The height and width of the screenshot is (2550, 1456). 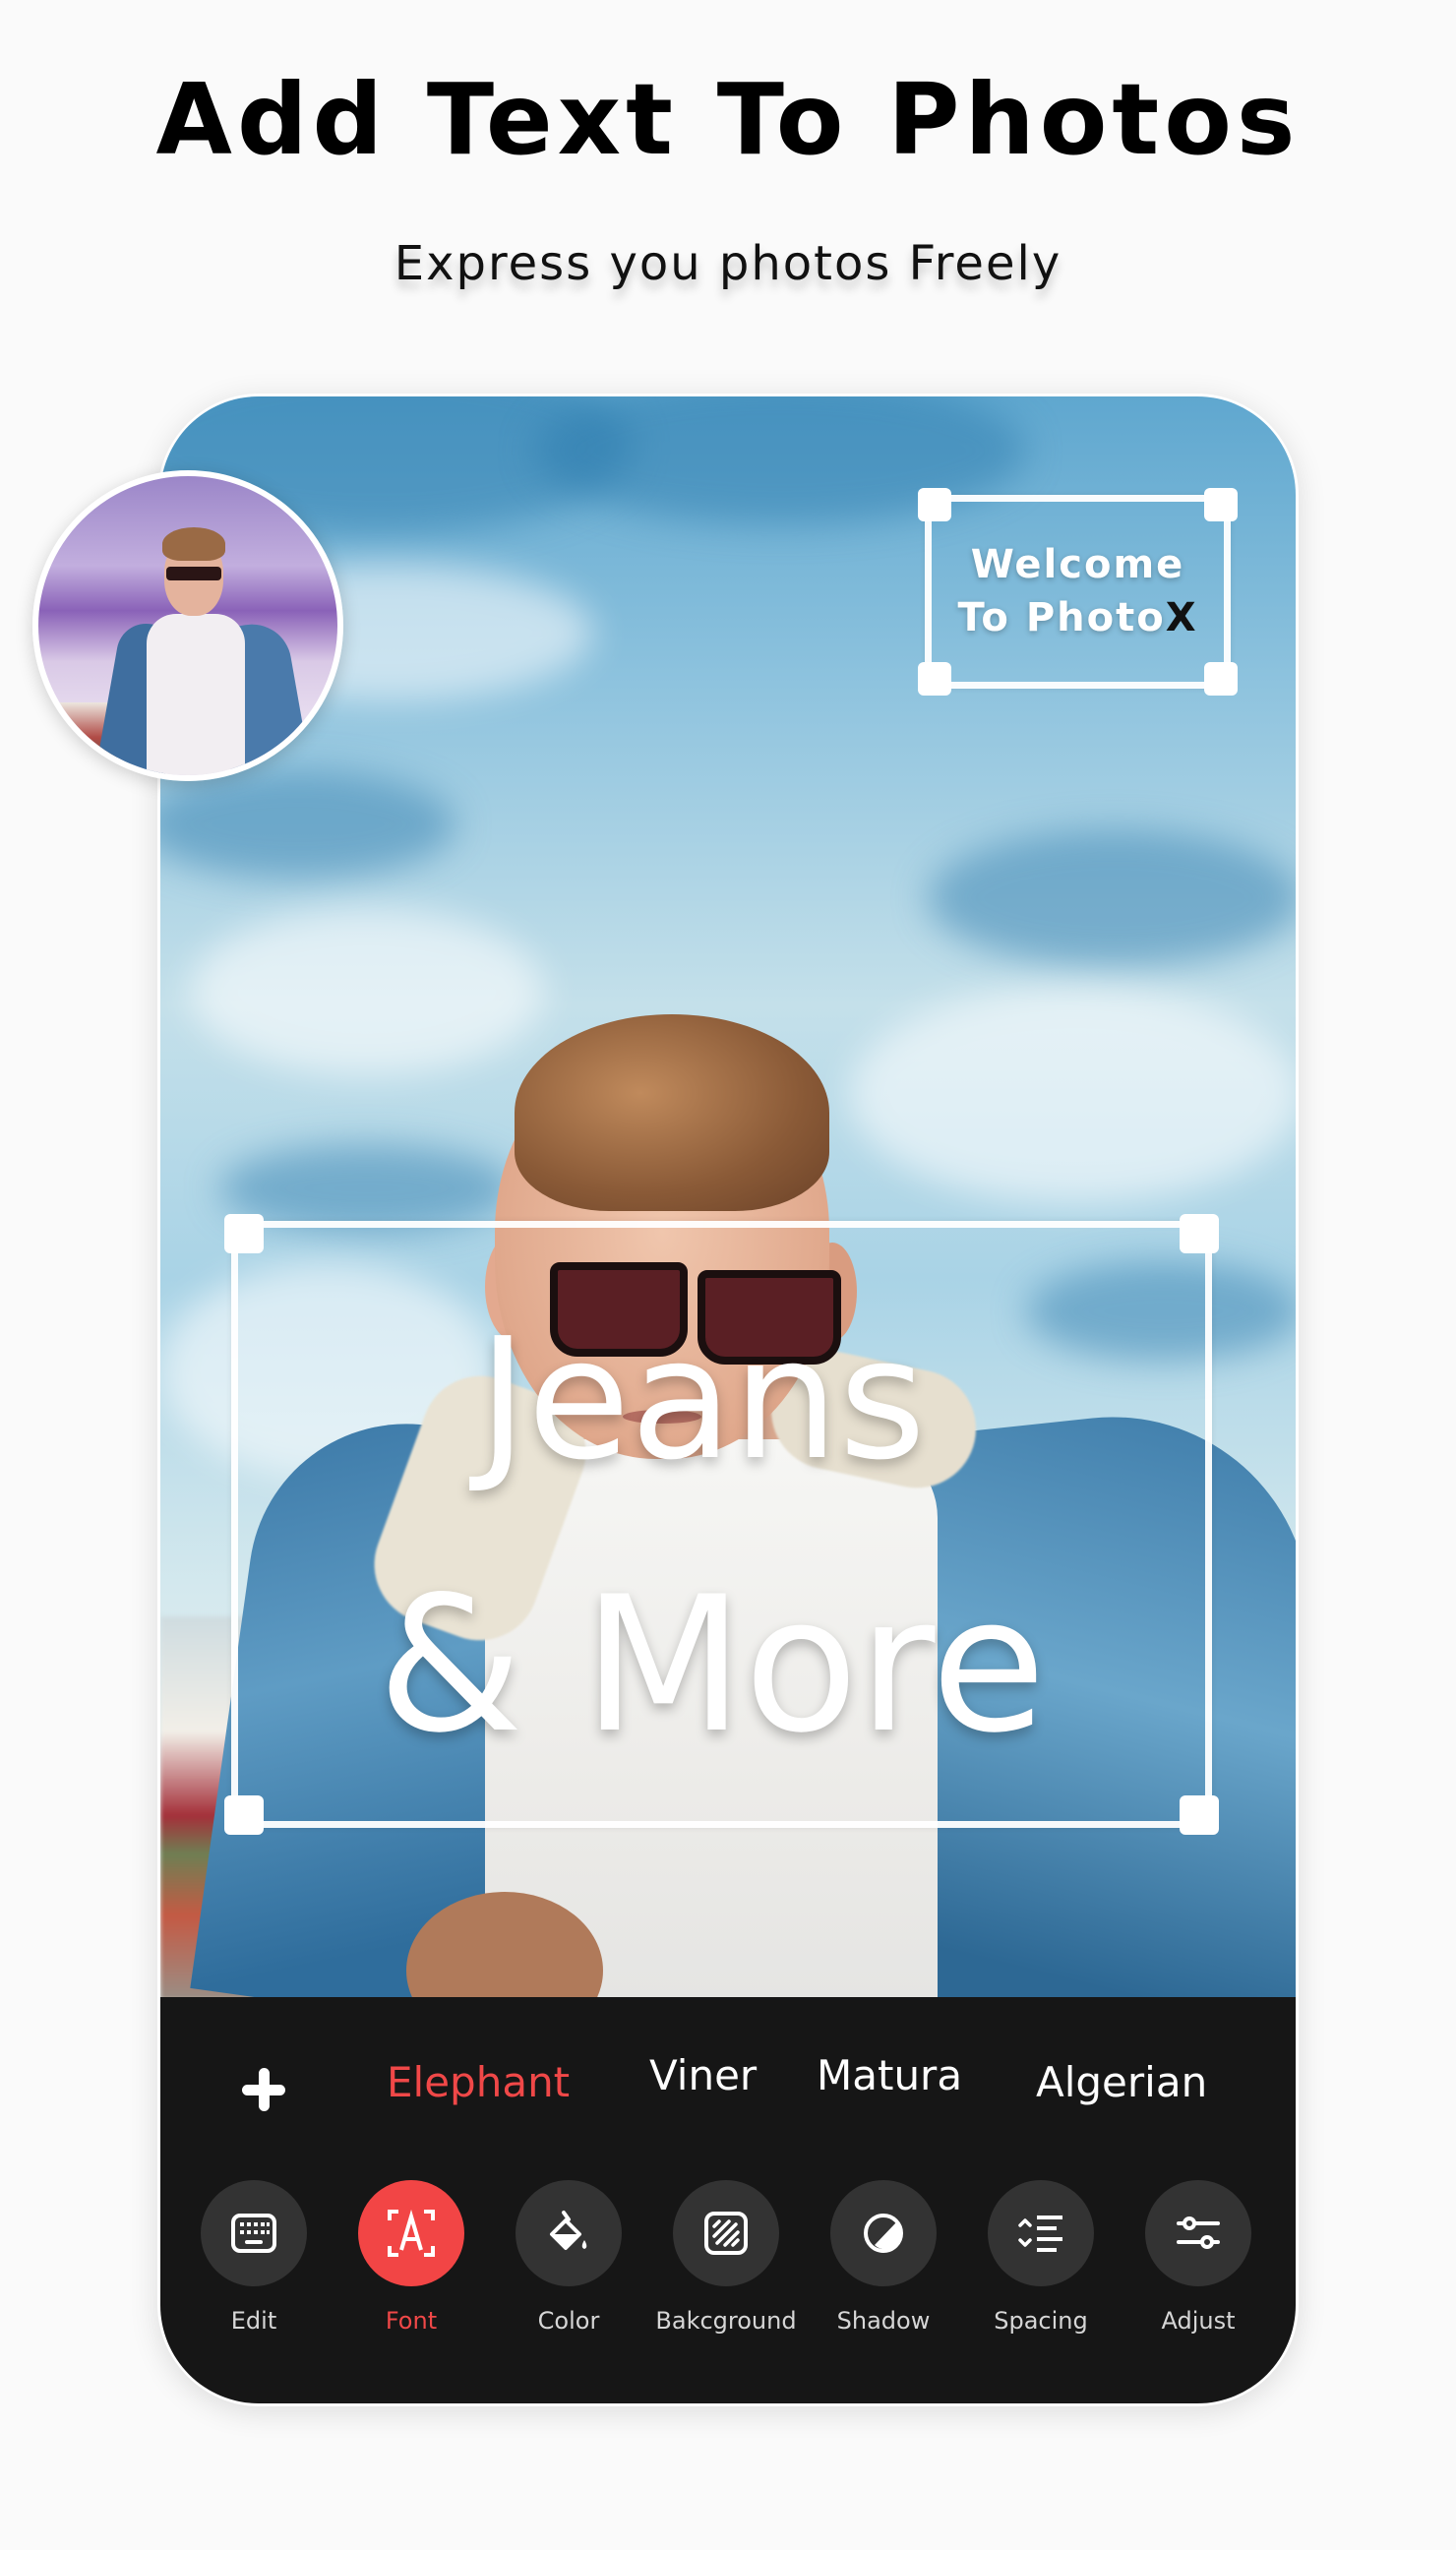 I want to click on font-icon, so click(x=411, y=2233).